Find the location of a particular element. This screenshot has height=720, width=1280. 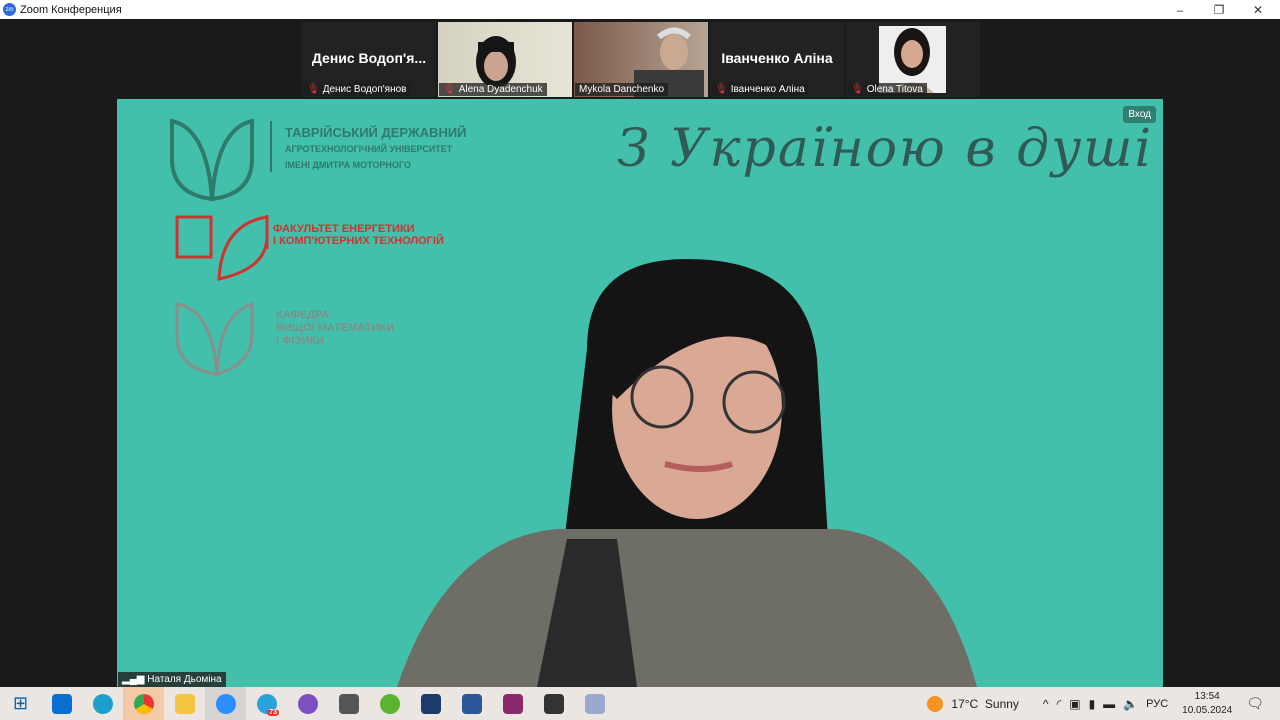

minimize-button: – is located at coordinates (1180, 9).